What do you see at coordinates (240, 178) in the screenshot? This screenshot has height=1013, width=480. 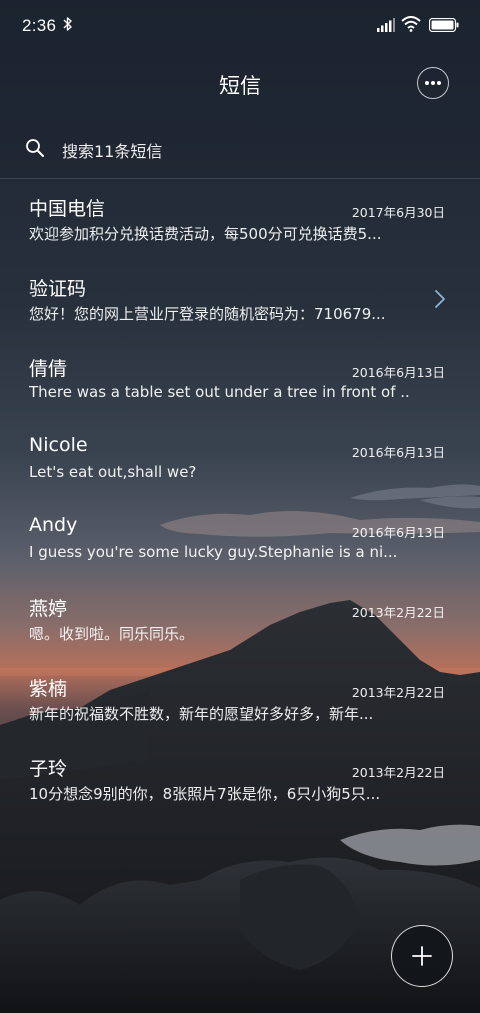 I see `divider` at bounding box center [240, 178].